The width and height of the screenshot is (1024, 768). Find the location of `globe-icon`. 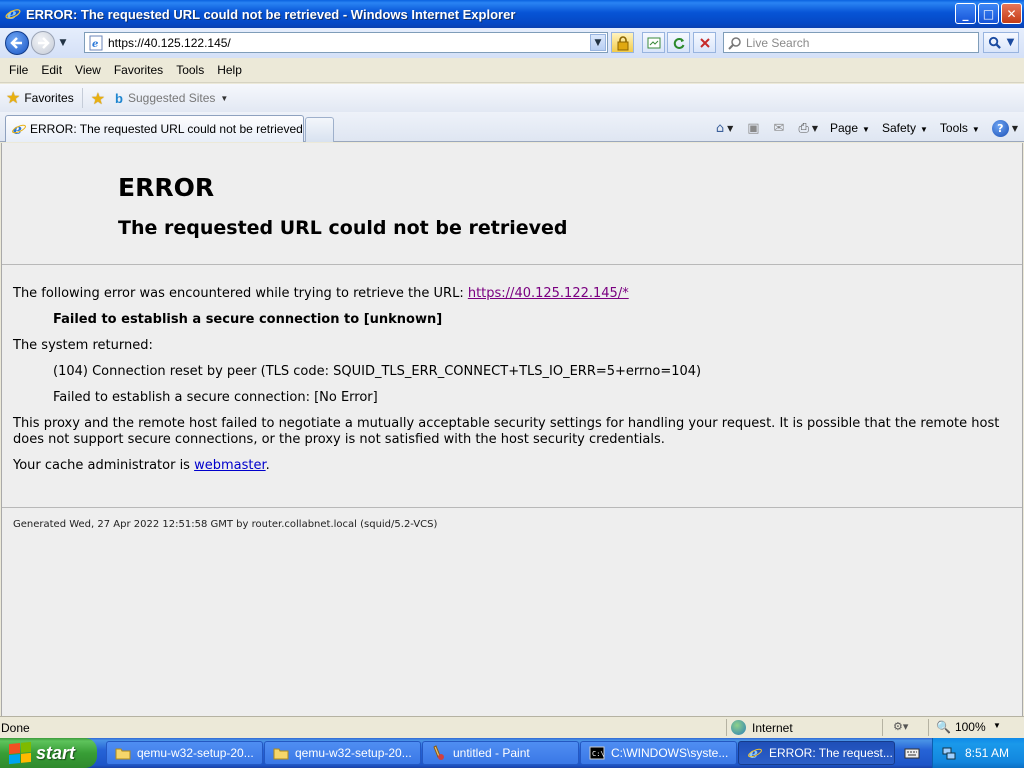

globe-icon is located at coordinates (738, 727).